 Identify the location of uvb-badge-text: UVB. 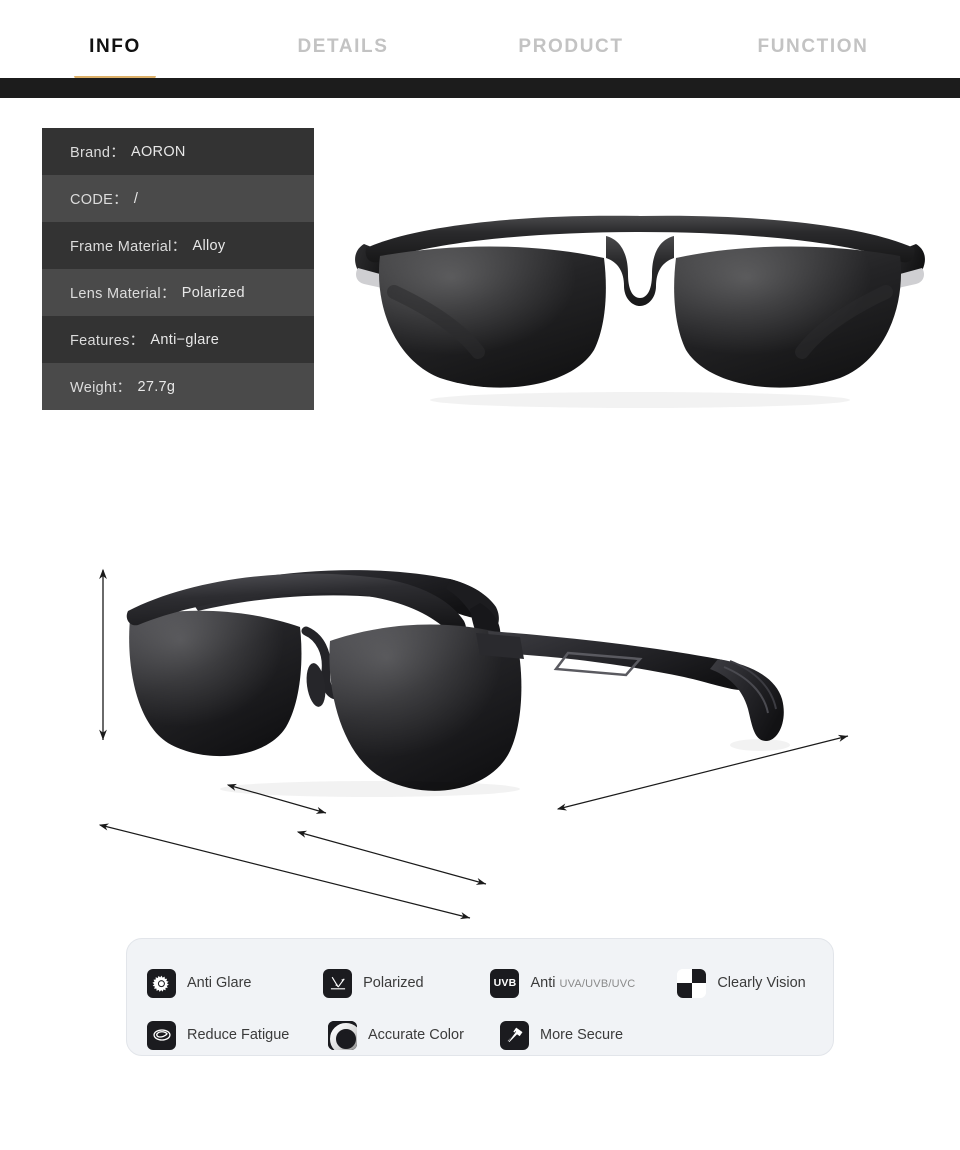
(505, 983).